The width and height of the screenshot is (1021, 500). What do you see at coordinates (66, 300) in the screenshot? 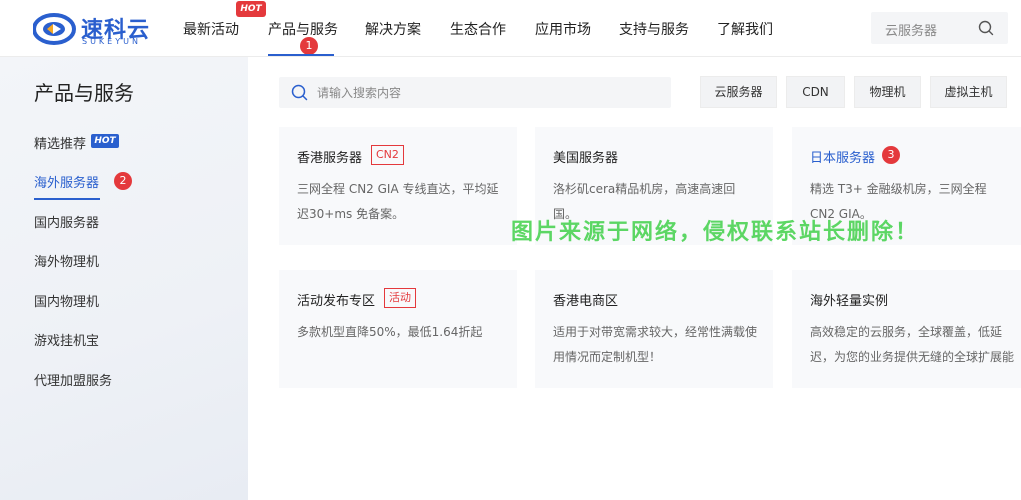
I see `sidebar-item-domestic-physical: 国内物理机` at bounding box center [66, 300].